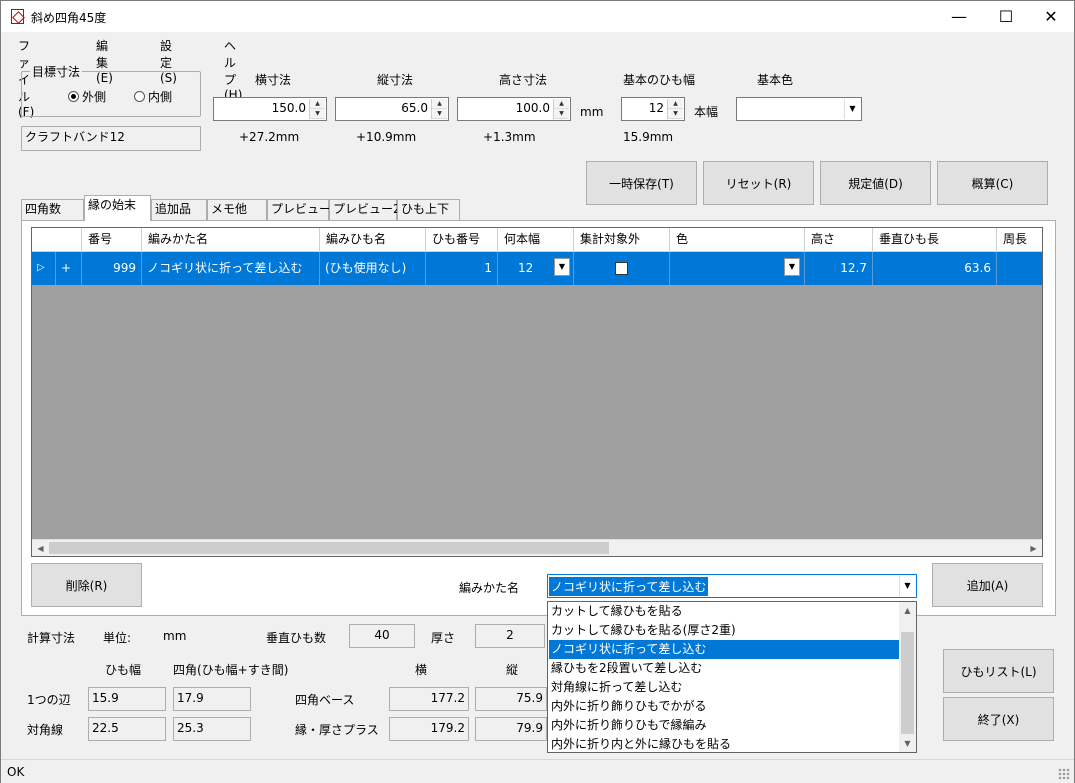 The image size is (1075, 783). Describe the element at coordinates (839, 240) in the screenshot. I see `grid-header-cell: 高さ` at that location.